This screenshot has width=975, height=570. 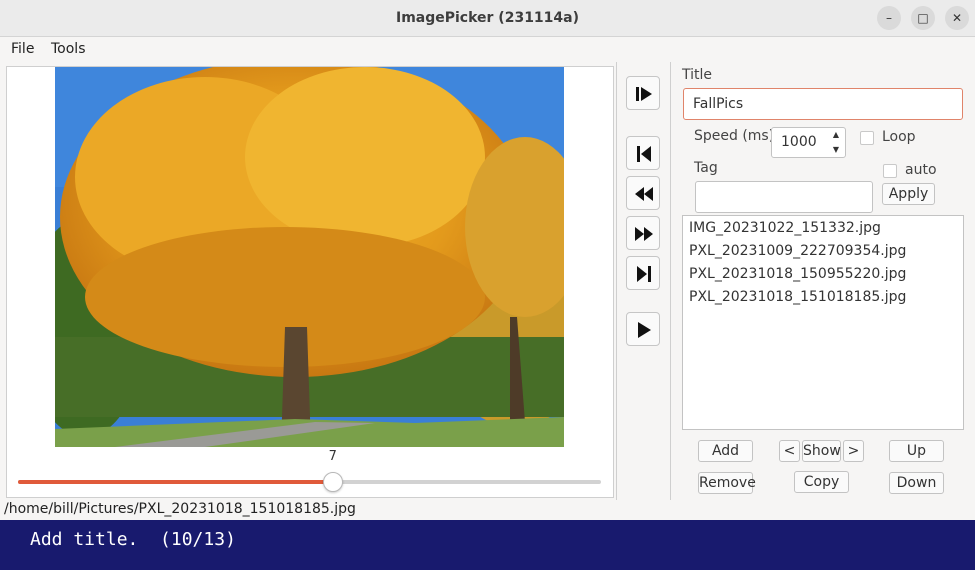 I want to click on minimize-icon: –, so click(x=889, y=18).